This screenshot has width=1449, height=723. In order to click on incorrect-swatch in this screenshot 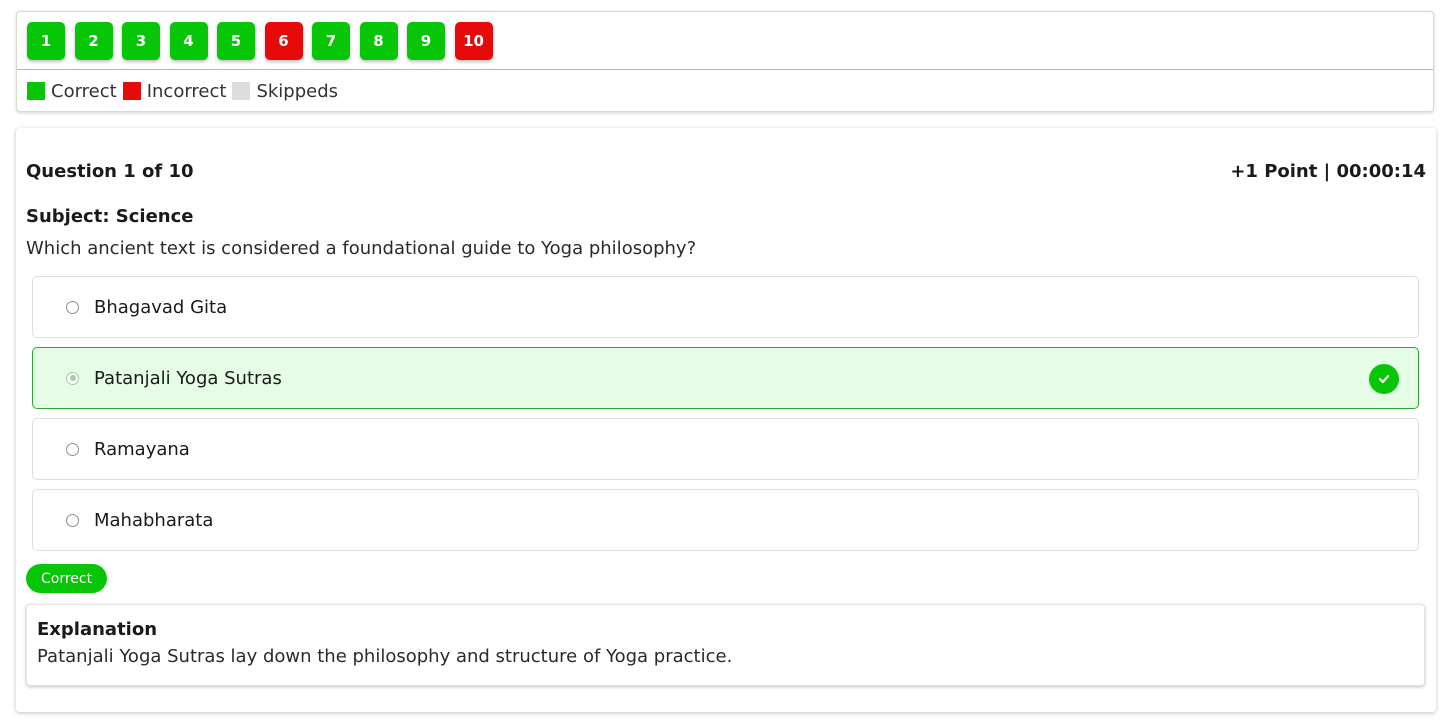, I will do `click(131, 91)`.